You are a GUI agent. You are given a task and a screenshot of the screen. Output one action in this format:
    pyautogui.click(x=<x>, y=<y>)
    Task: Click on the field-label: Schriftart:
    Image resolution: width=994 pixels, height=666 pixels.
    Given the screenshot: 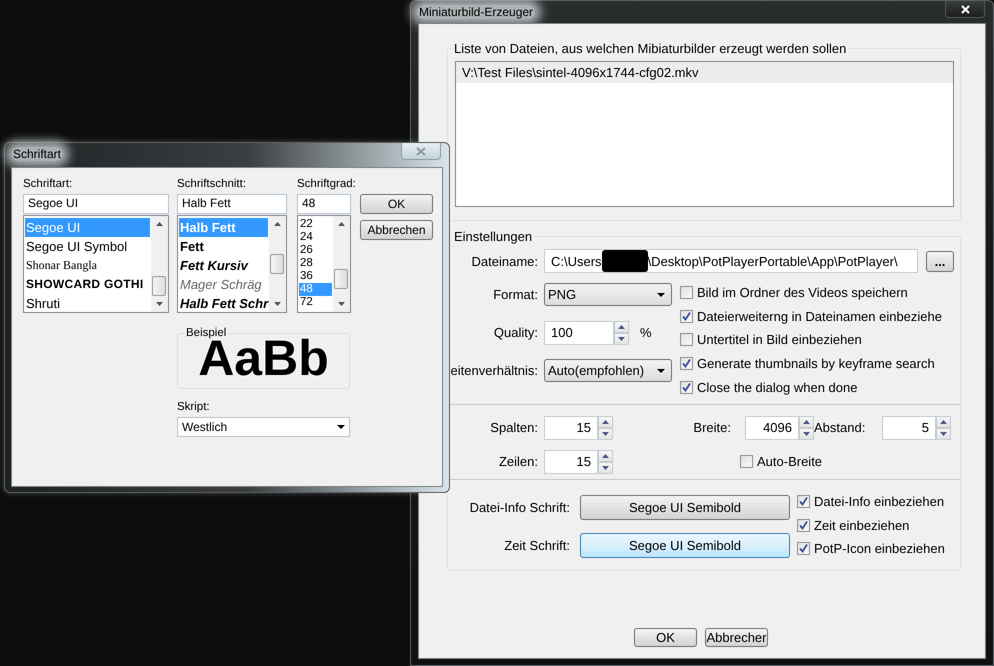 What is the action you would take?
    pyautogui.click(x=48, y=185)
    